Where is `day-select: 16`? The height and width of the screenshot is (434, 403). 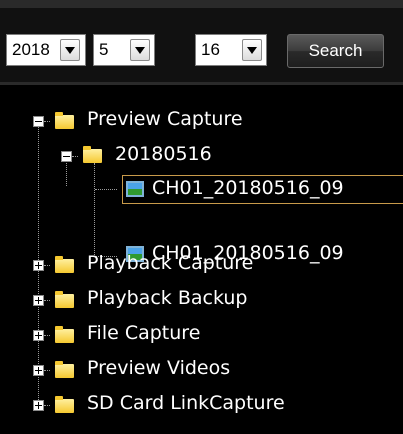
day-select: 16 is located at coordinates (231, 50).